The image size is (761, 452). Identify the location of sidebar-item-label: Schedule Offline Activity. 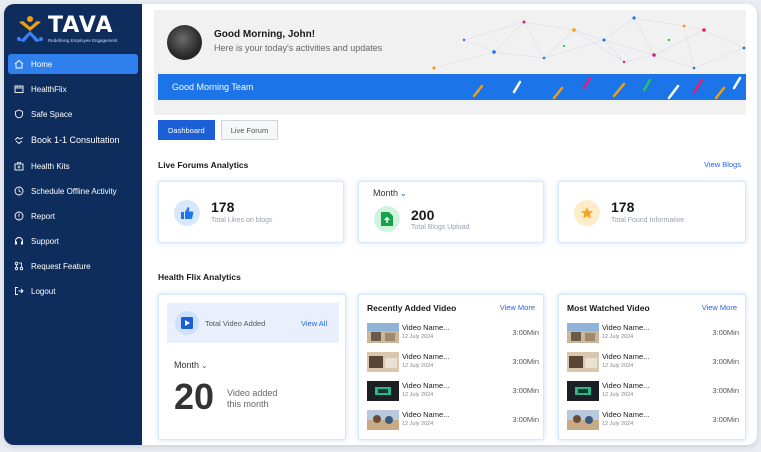
(74, 191).